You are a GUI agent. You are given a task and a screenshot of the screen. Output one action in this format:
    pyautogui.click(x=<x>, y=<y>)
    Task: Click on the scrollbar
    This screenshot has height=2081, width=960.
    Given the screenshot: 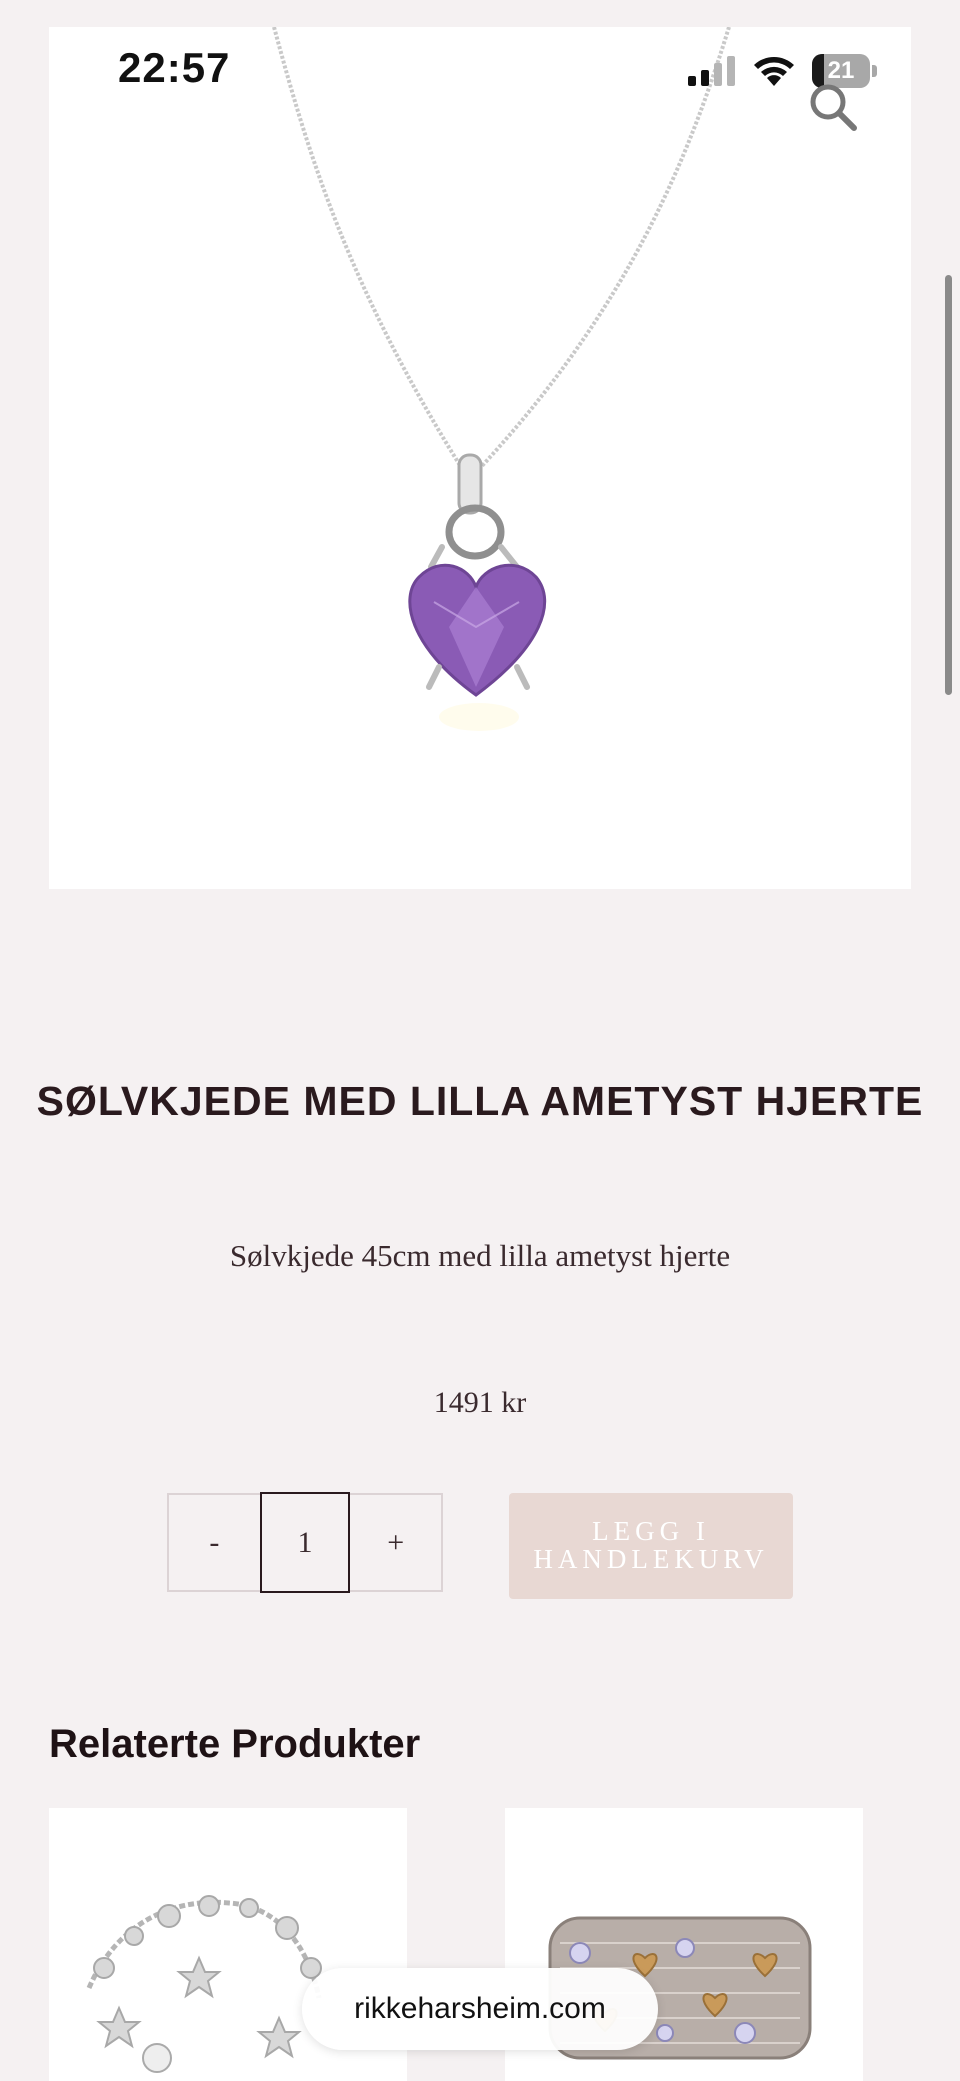 What is the action you would take?
    pyautogui.click(x=948, y=485)
    